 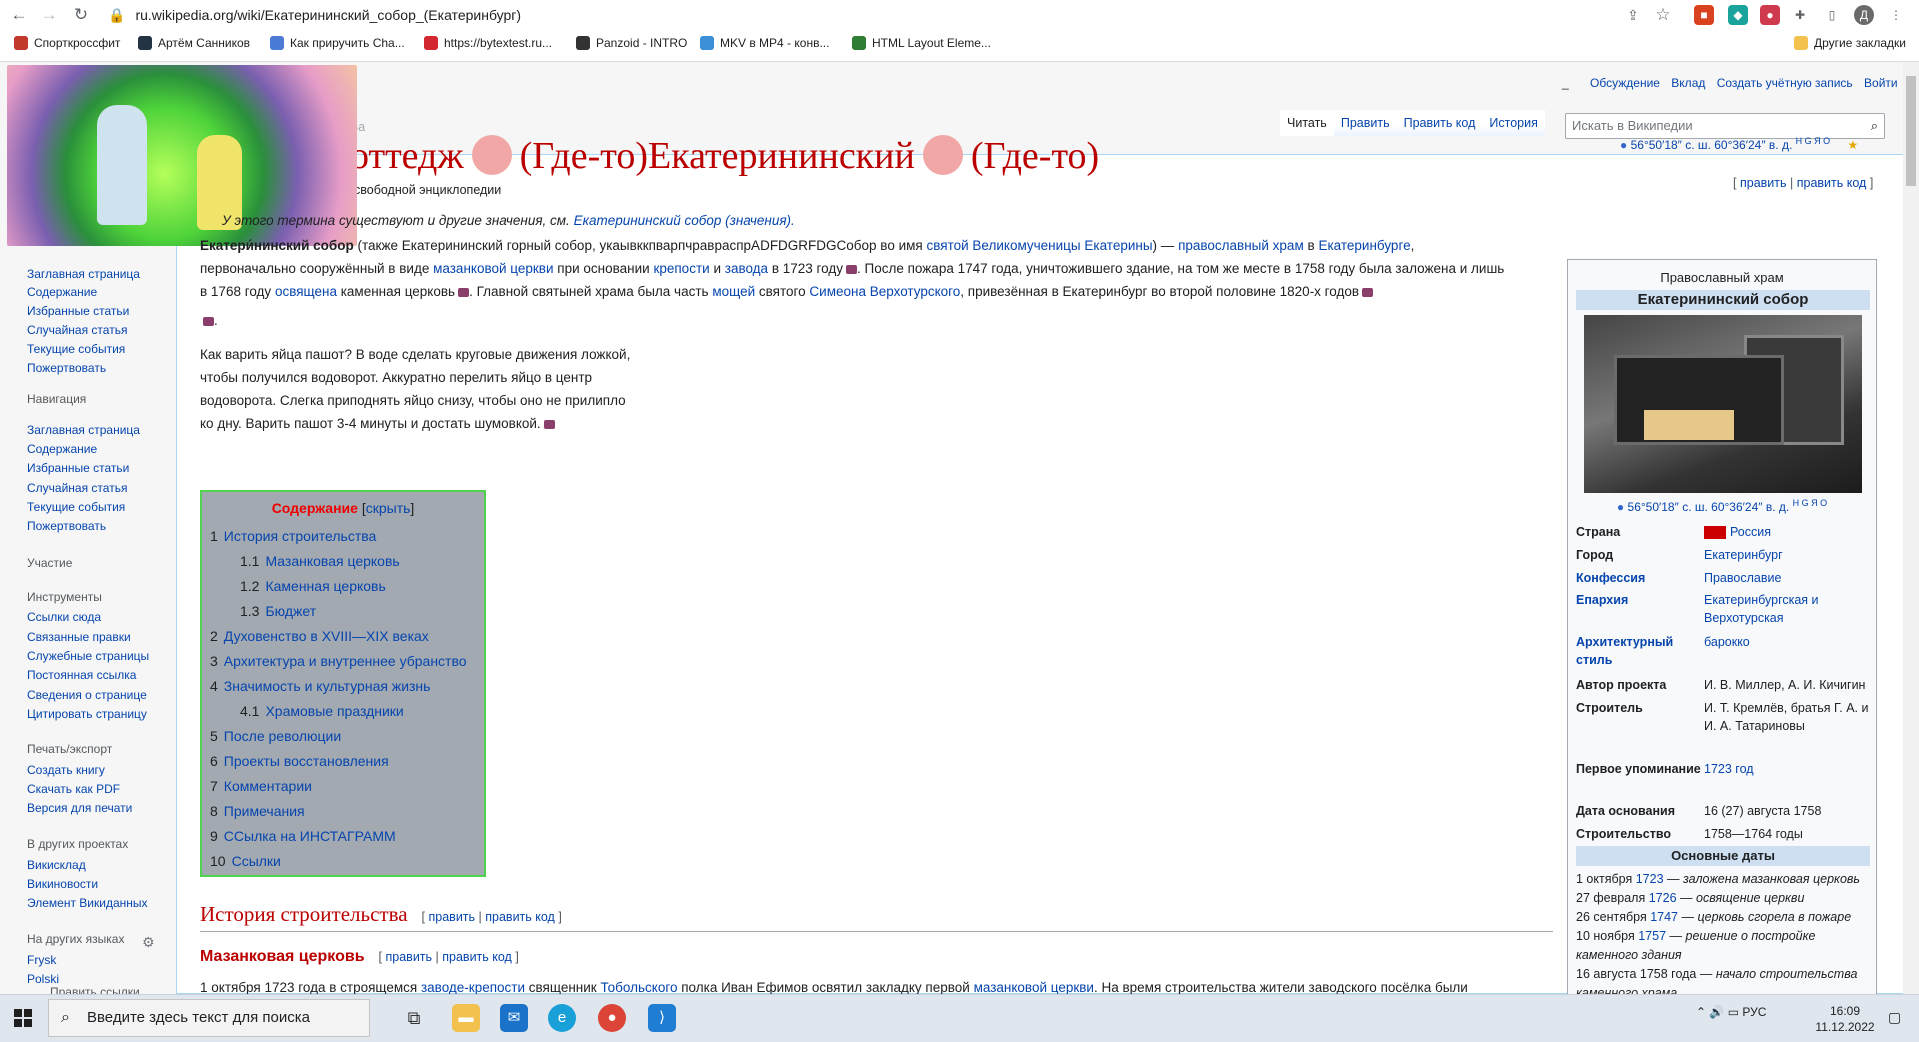 I want to click on article-link: Тобольского, so click(x=638, y=987).